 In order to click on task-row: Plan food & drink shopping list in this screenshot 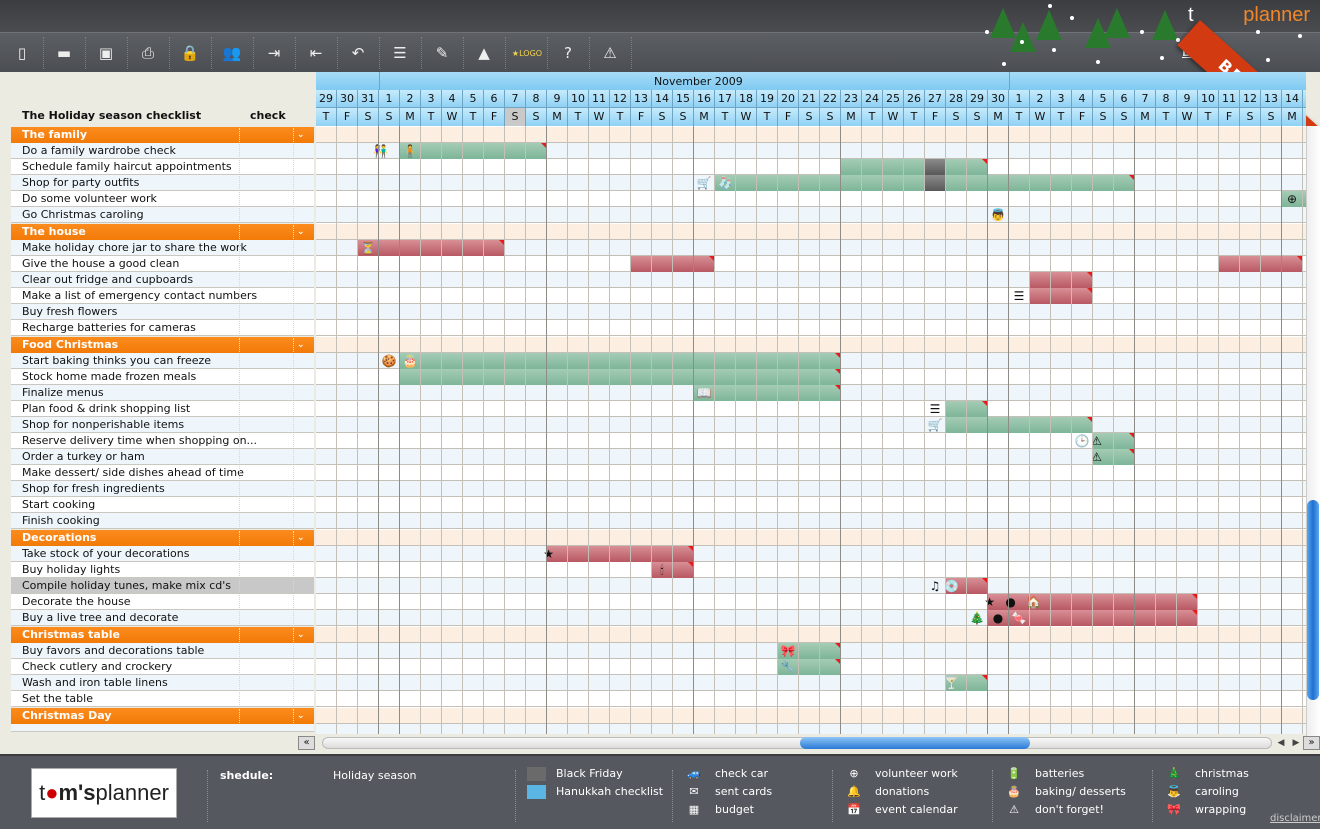, I will do `click(162, 409)`.